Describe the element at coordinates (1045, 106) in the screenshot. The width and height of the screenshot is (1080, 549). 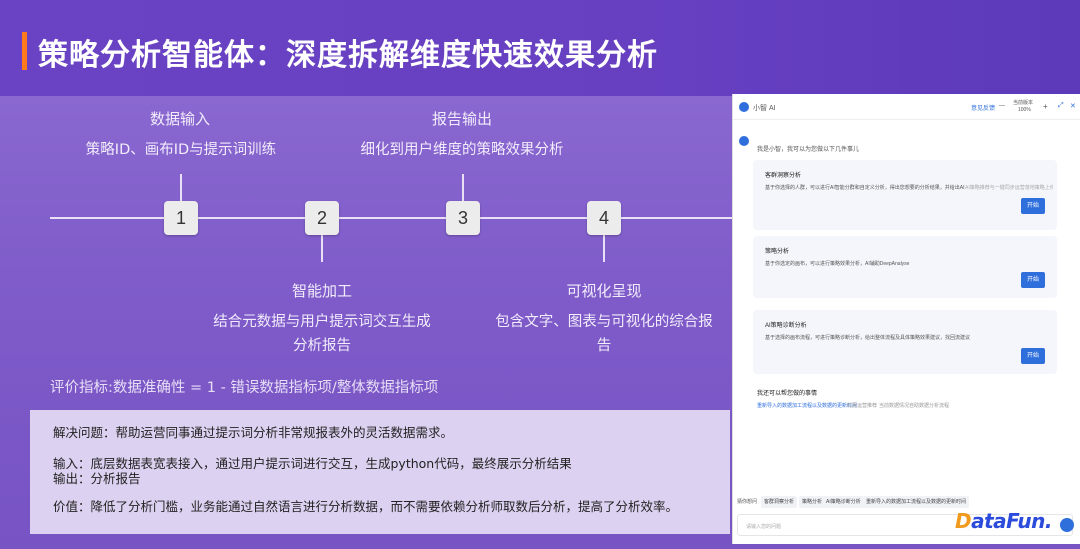
I see `add-icon: +` at that location.